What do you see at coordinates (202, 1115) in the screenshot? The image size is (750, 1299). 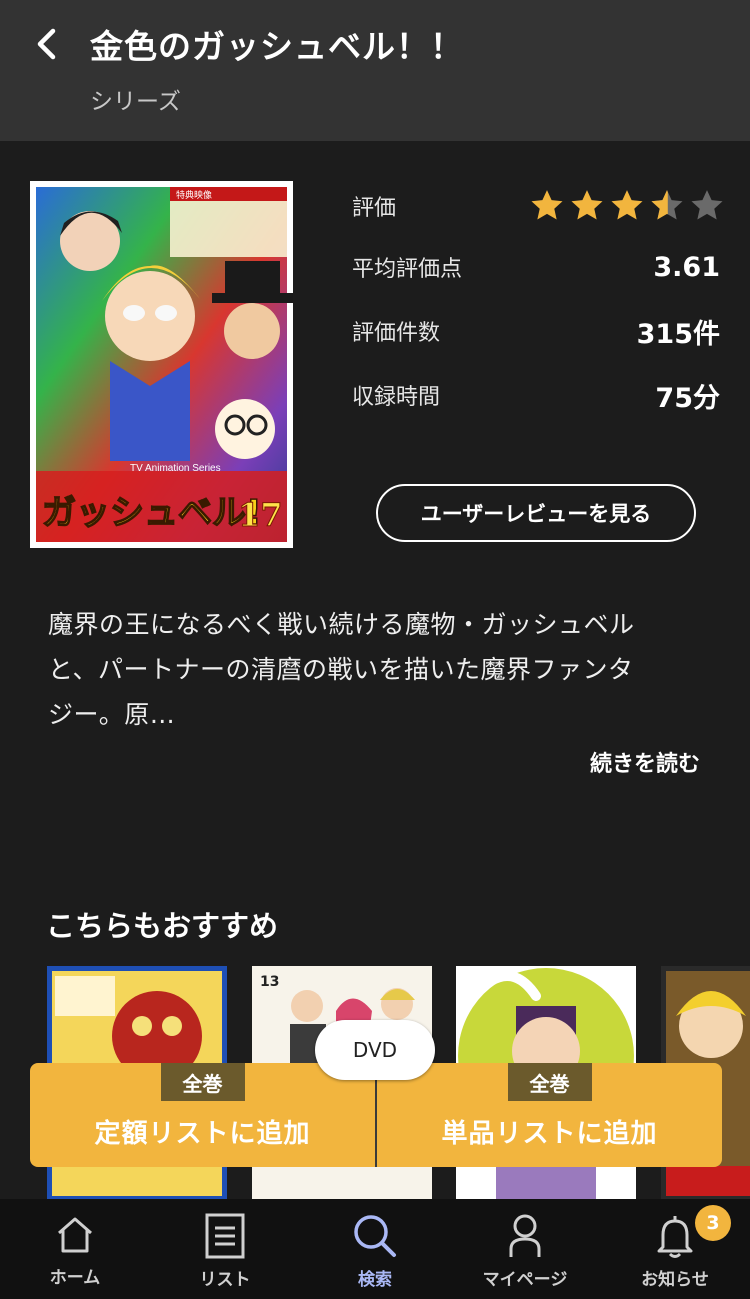 I see `add-to-subscription-list-button: 全巻 定額リストに追加` at bounding box center [202, 1115].